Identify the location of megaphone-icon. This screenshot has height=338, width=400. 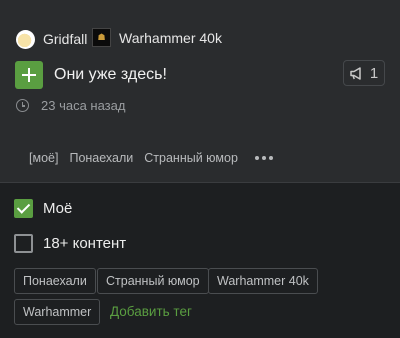
(355, 73).